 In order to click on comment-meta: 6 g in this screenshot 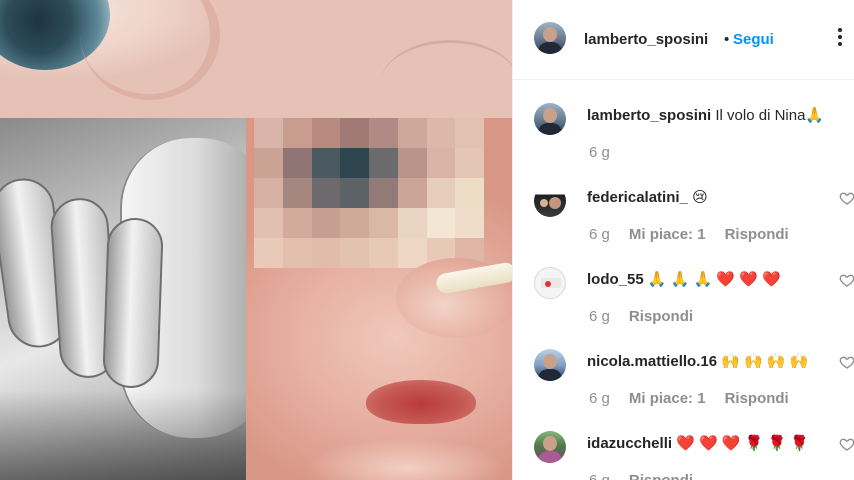, I will do `click(599, 152)`.